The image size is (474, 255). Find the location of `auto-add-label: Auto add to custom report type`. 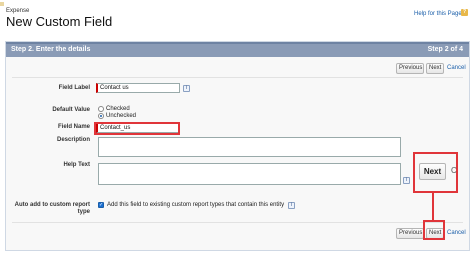

auto-add-label: Auto add to custom report type is located at coordinates (52, 208).